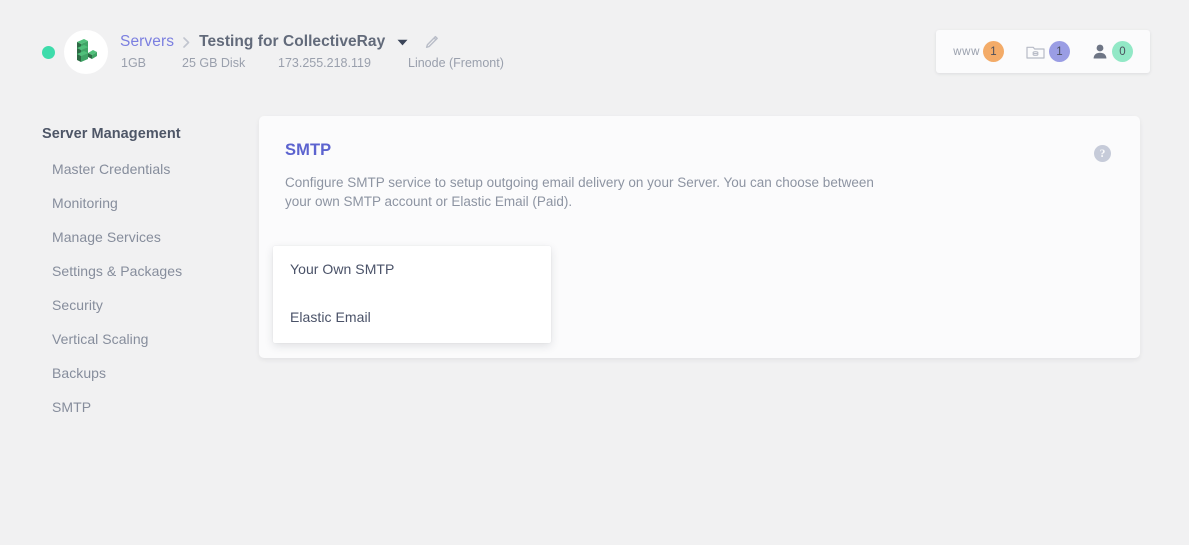  Describe the element at coordinates (142, 271) in the screenshot. I see `sidebar-item-settings-packages: Settings & Packages` at that location.